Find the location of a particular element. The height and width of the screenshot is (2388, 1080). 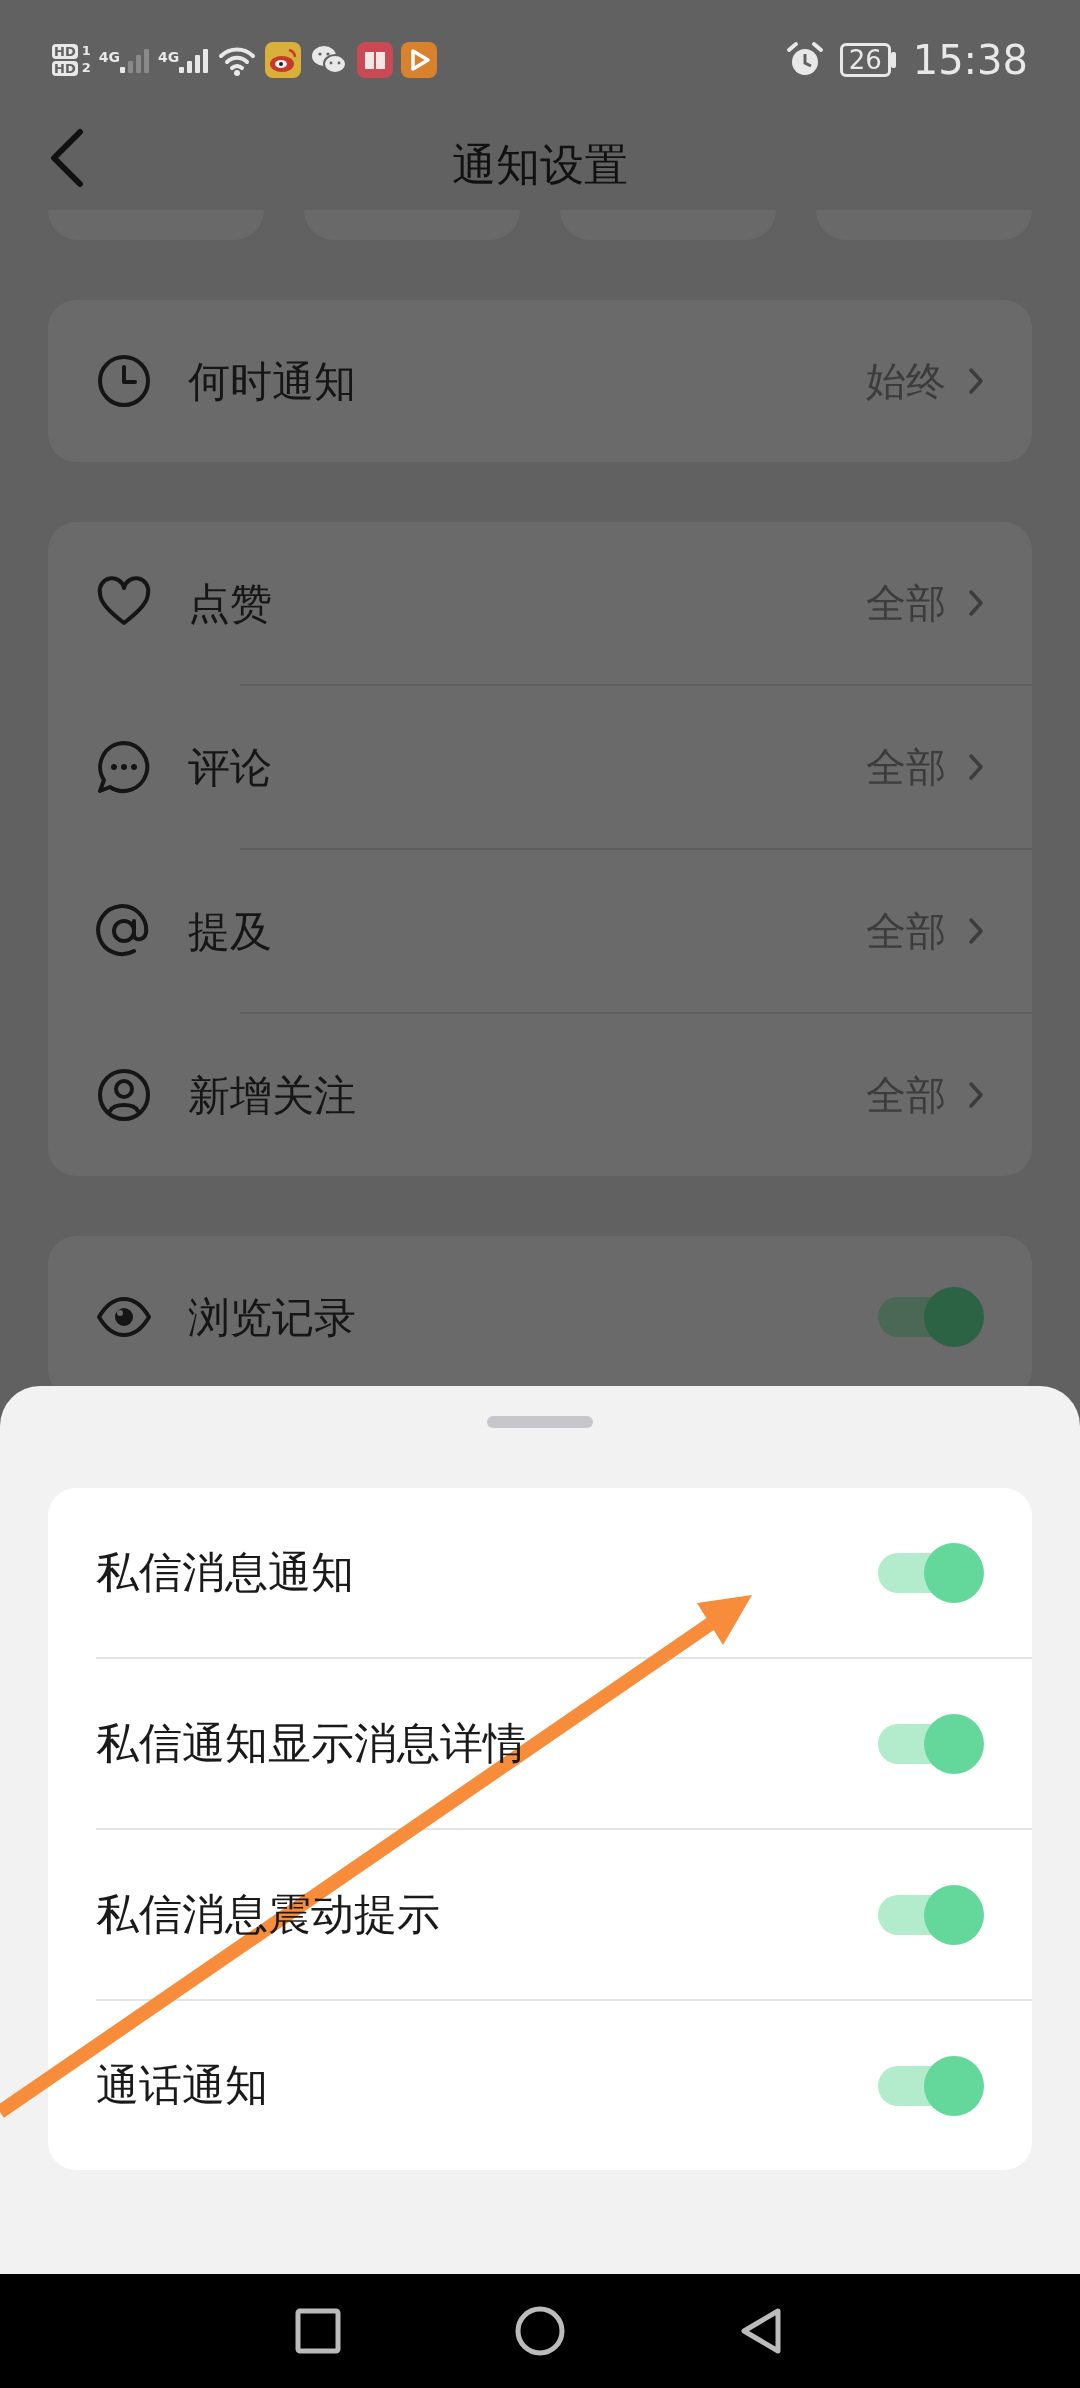

home-icon is located at coordinates (540, 2331).